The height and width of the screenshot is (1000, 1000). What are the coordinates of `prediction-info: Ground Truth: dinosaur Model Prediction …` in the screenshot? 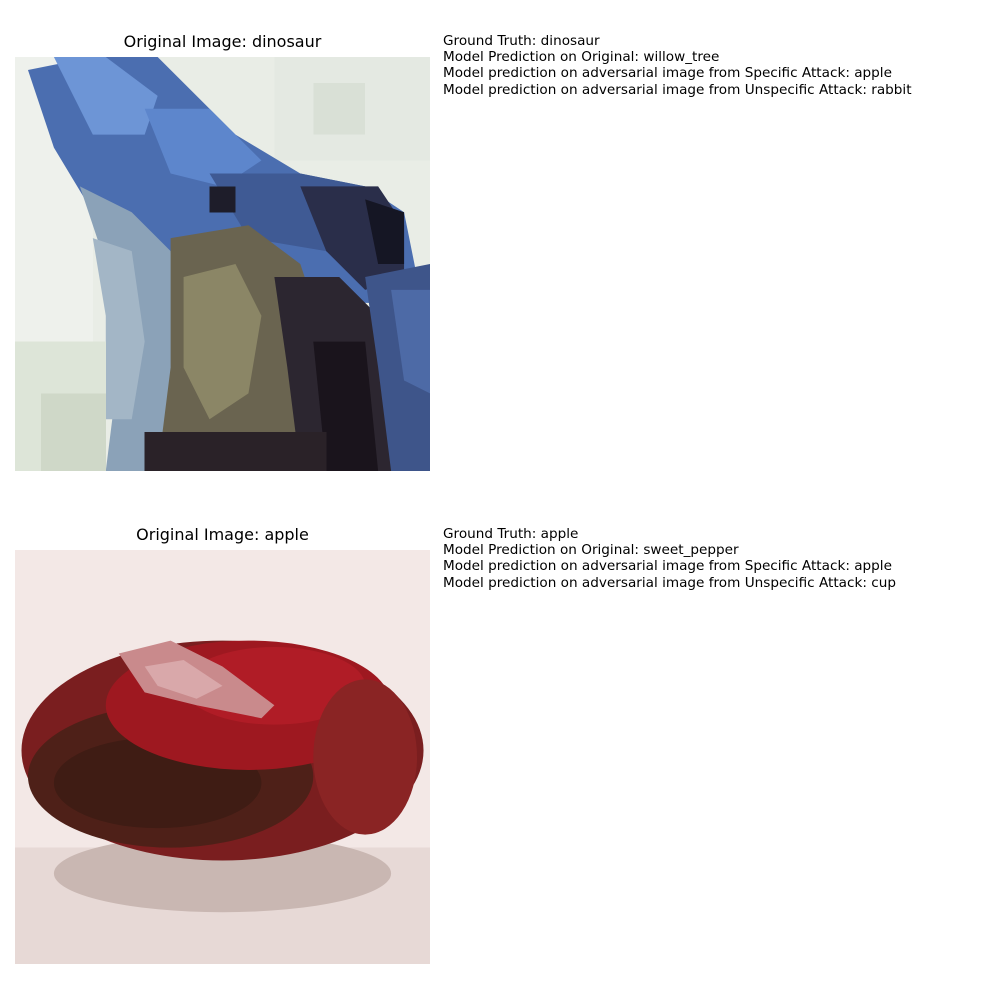 It's located at (677, 65).